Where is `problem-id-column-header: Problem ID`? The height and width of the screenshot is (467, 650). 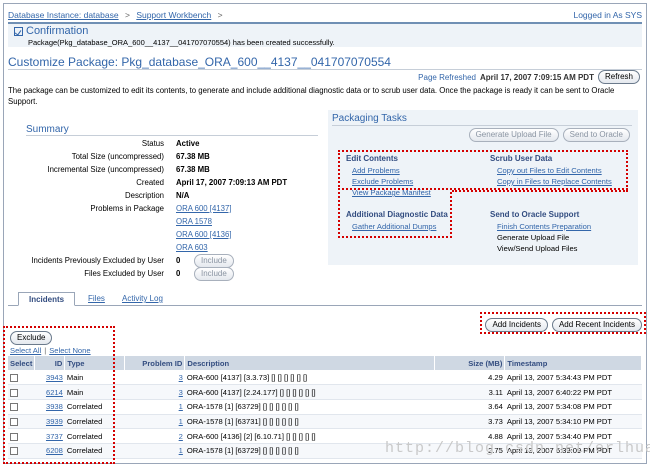
problem-id-column-header: Problem ID is located at coordinates (155, 363).